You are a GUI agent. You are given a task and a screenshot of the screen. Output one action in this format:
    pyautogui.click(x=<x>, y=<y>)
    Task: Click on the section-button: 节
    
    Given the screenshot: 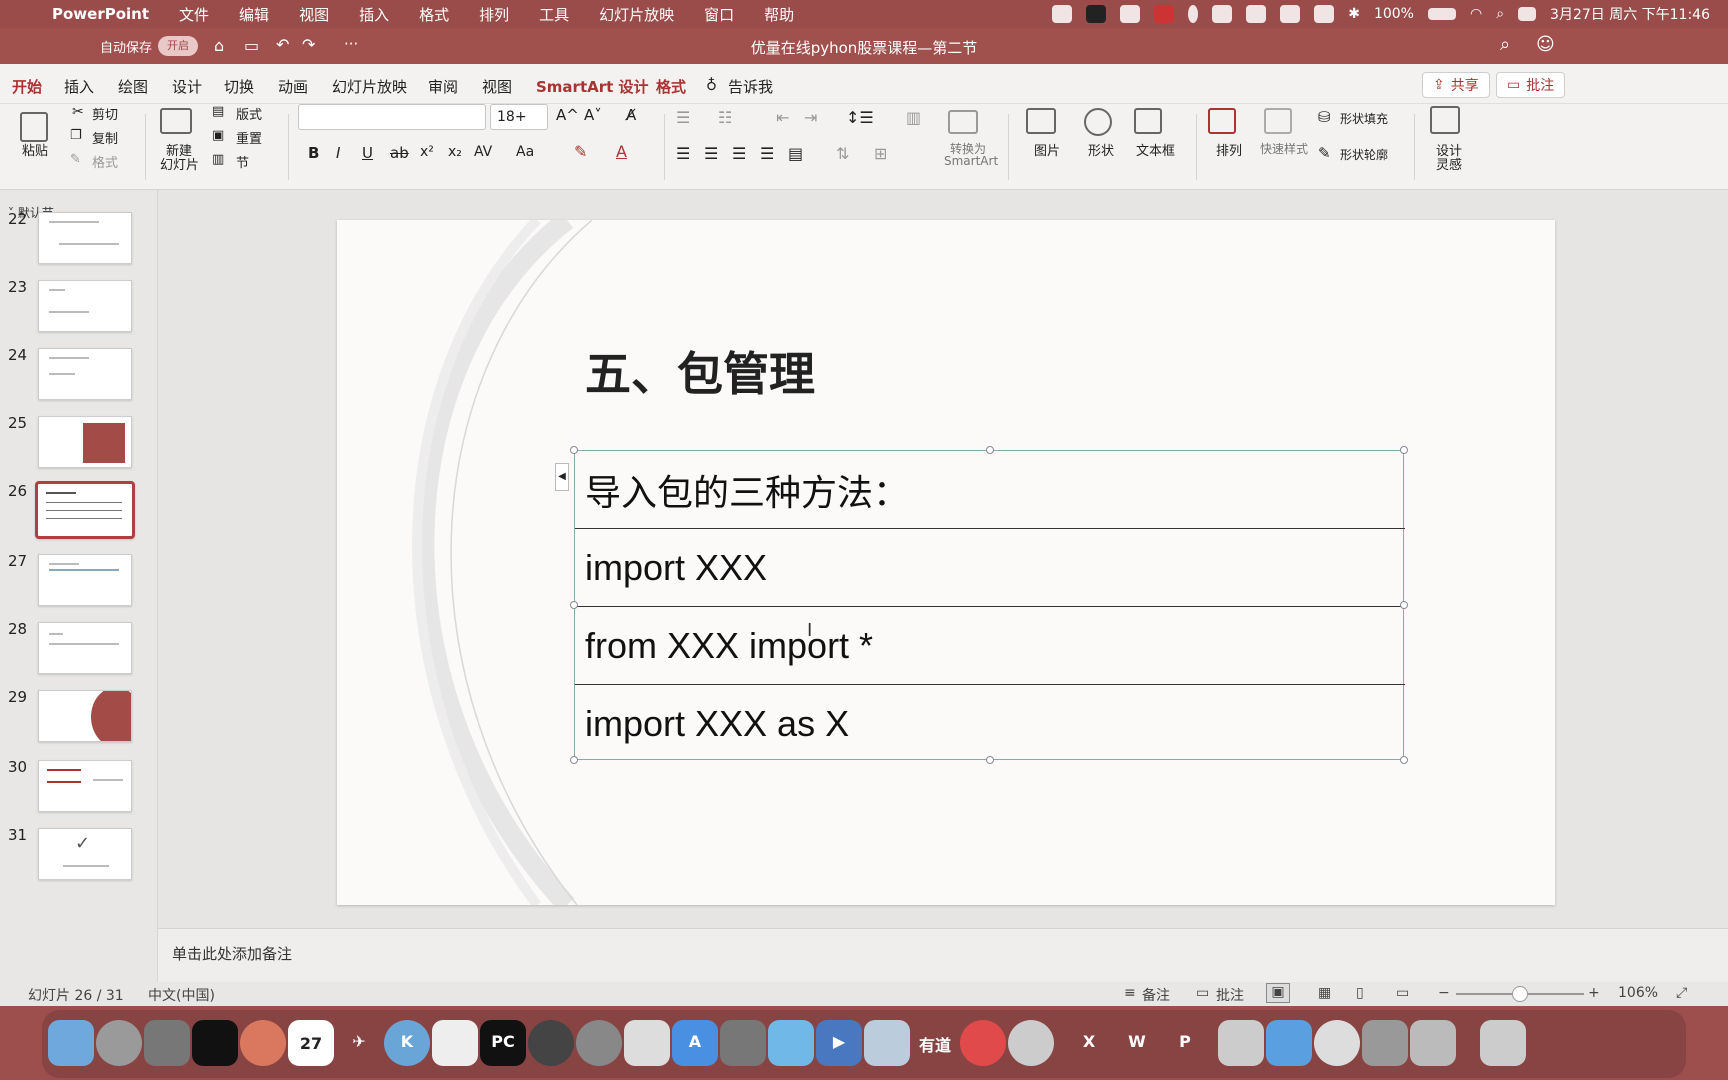 What is the action you would take?
    pyautogui.click(x=242, y=161)
    